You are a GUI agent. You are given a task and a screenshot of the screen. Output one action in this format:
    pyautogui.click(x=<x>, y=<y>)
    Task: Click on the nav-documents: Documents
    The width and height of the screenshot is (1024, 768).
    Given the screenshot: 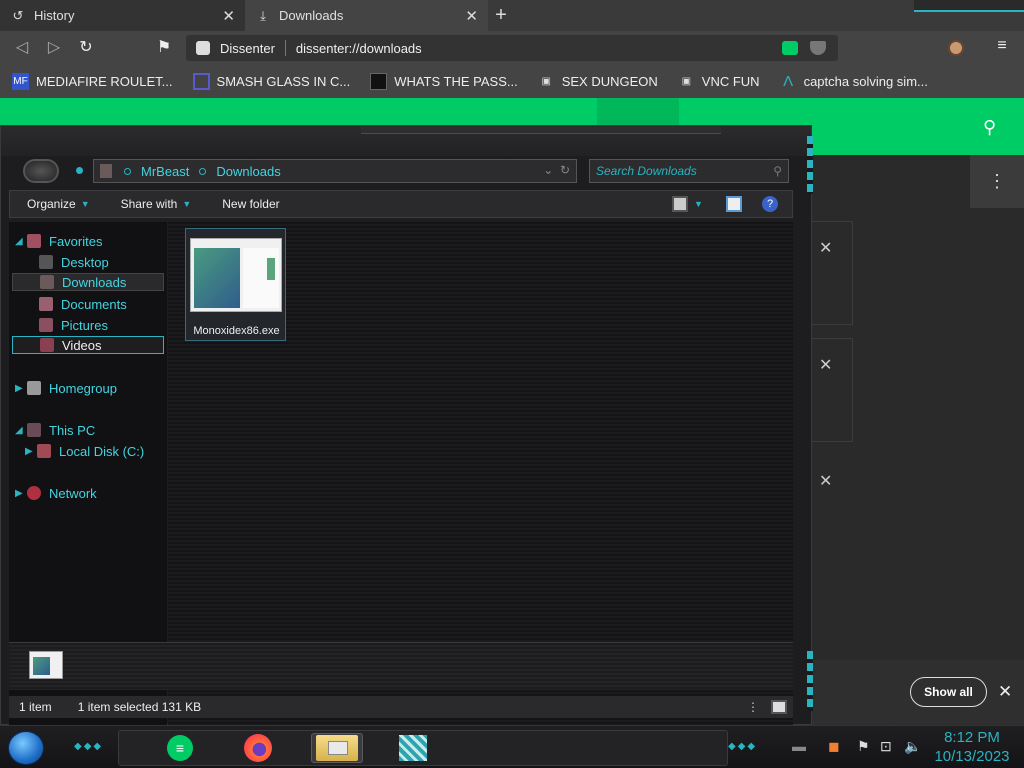 What is the action you would take?
    pyautogui.click(x=83, y=304)
    